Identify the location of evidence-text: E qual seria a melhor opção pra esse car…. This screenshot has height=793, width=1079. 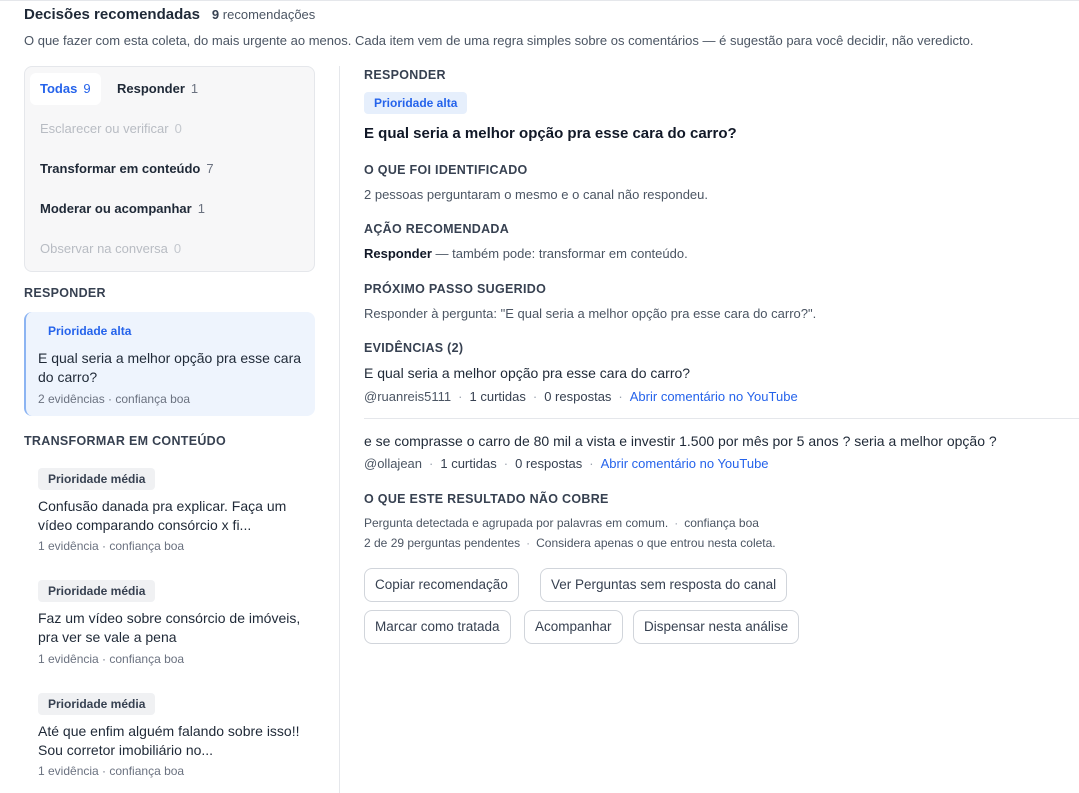
(527, 373).